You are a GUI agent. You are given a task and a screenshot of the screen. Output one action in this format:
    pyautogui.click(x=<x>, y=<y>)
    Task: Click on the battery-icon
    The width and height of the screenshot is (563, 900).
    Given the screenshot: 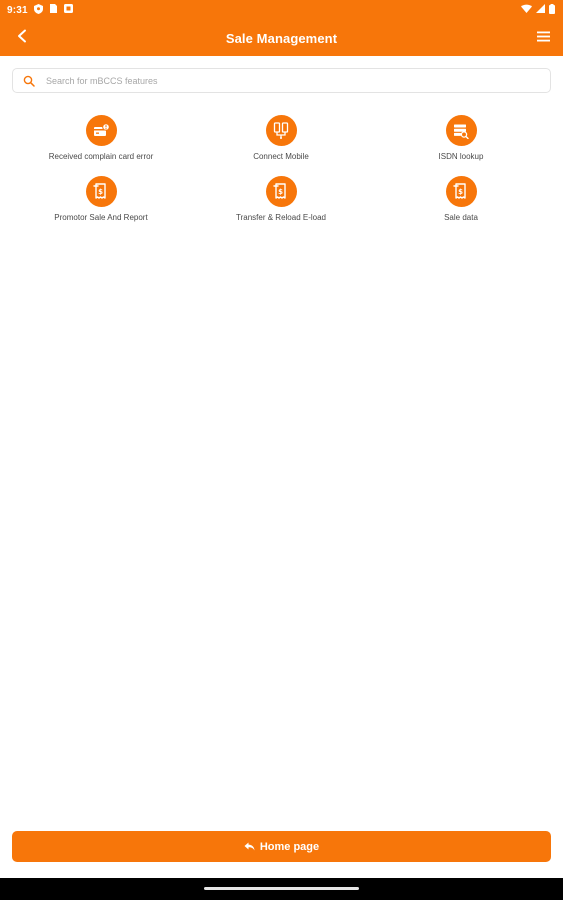 What is the action you would take?
    pyautogui.click(x=552, y=10)
    